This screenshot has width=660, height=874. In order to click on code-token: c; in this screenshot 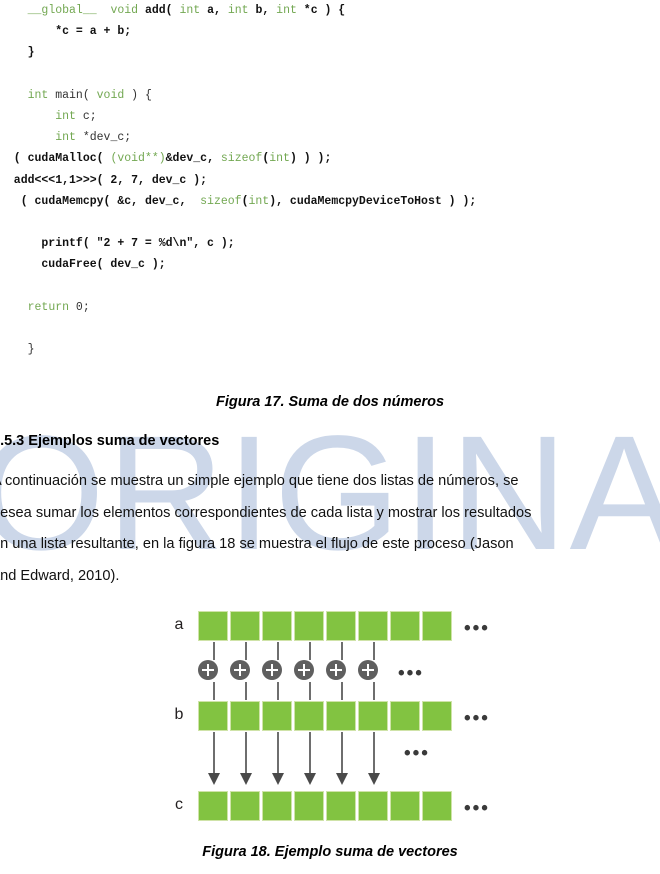, I will do `click(86, 116)`.